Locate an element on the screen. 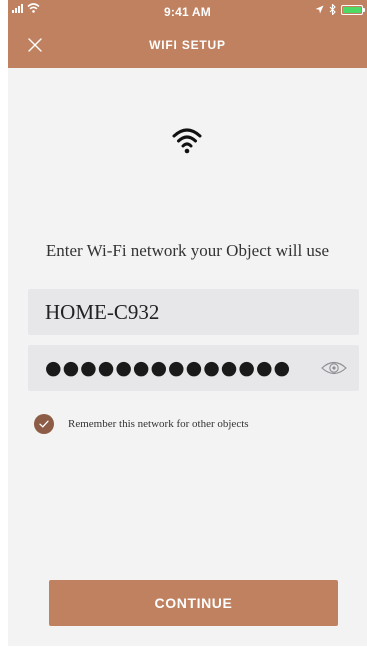  status-bar: 9:41 AM is located at coordinates (187, 11).